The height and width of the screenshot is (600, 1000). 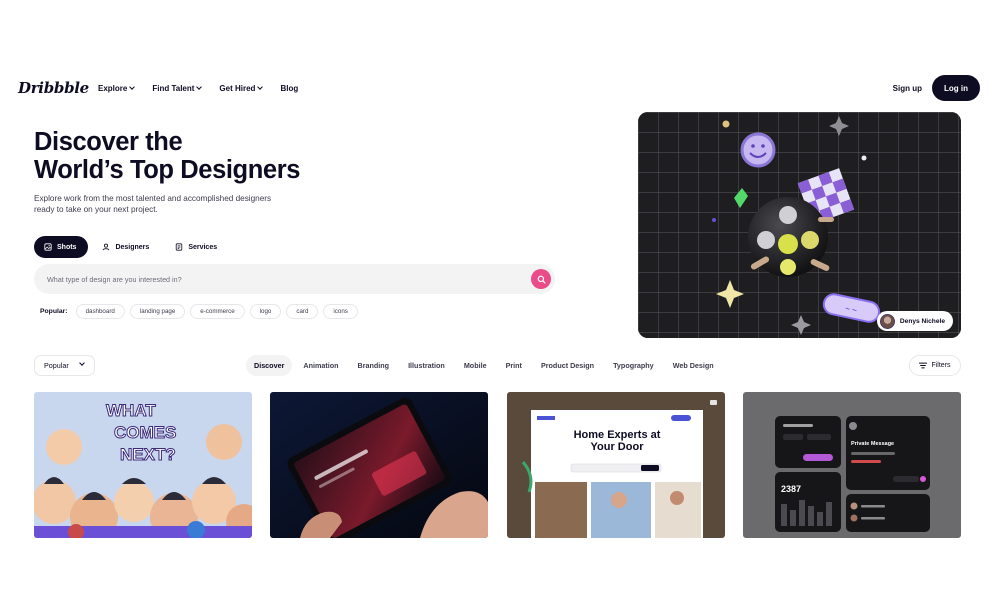 I want to click on nav-auth: Sign up Log in, so click(x=936, y=88).